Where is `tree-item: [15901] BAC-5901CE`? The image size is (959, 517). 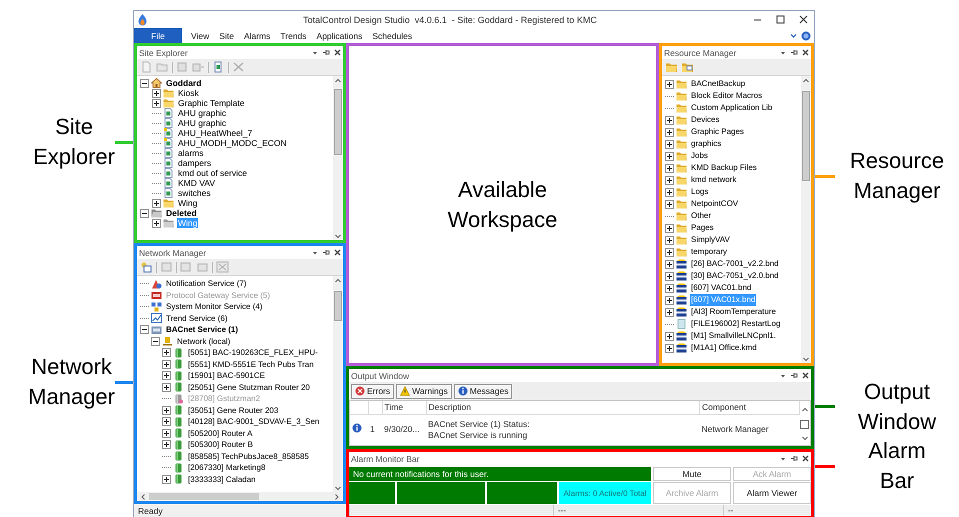
tree-item: [15901] BAC-5901CE is located at coordinates (226, 376).